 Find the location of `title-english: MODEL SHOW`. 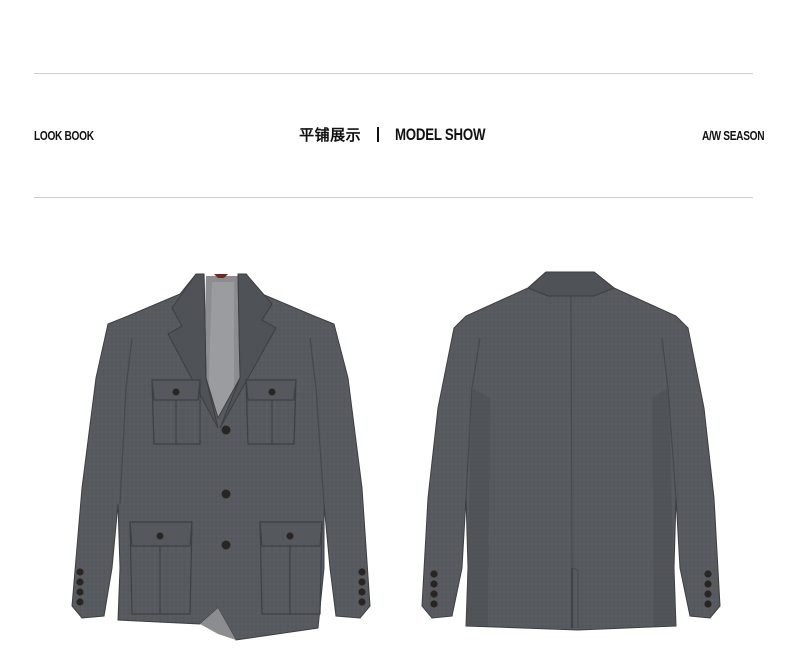

title-english: MODEL SHOW is located at coordinates (440, 134).